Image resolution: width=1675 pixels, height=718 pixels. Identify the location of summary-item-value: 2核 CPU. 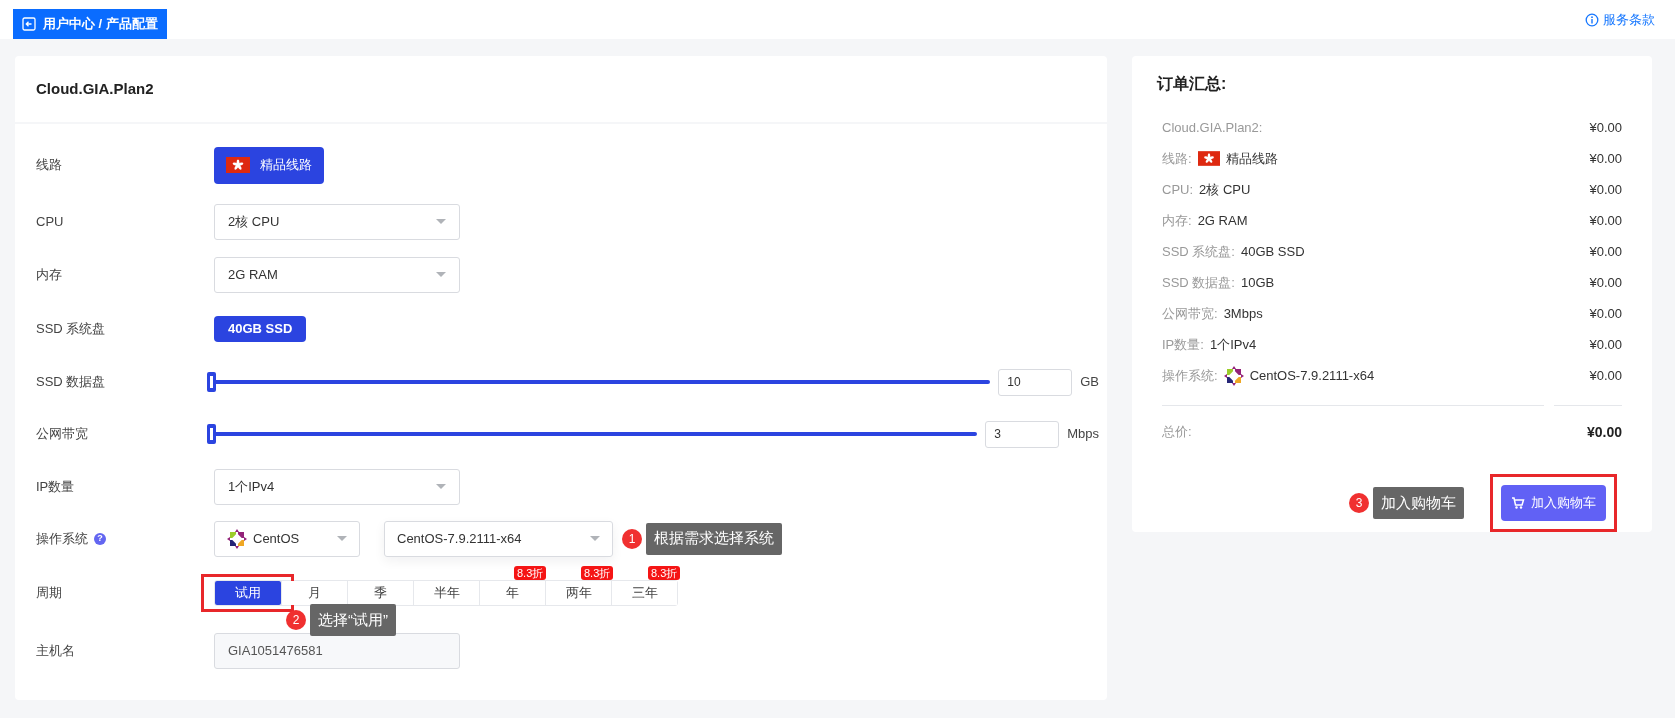
(1225, 189).